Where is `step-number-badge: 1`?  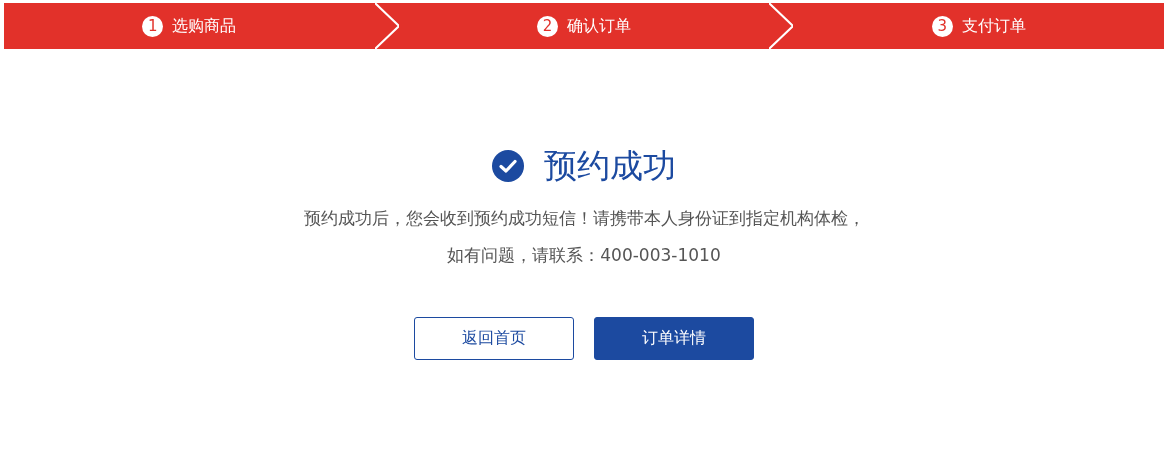
step-number-badge: 1 is located at coordinates (153, 26).